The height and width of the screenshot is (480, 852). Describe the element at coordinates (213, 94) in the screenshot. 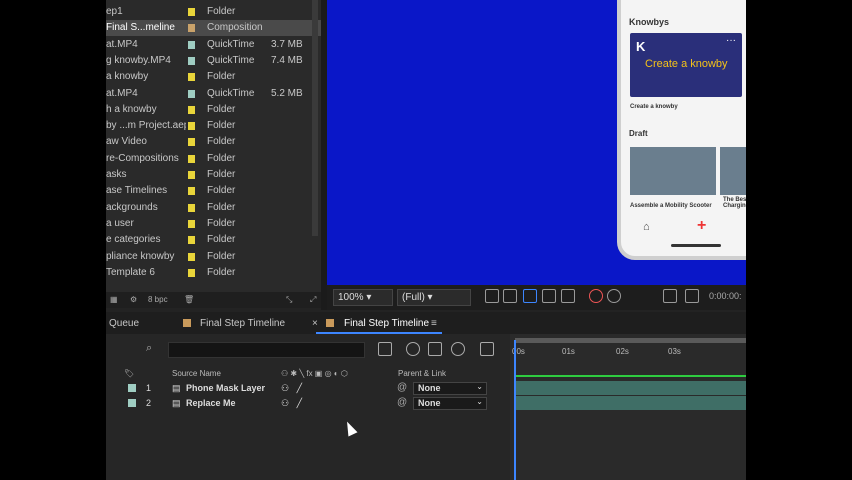

I see `project-item: at.MP4 QuickTime 5.2 MB` at that location.